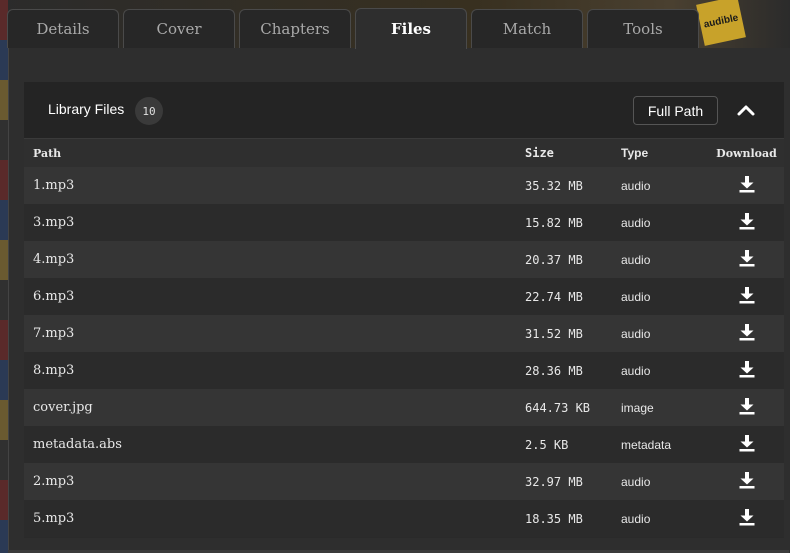  I want to click on file-size: 31.52 MB, so click(573, 333).